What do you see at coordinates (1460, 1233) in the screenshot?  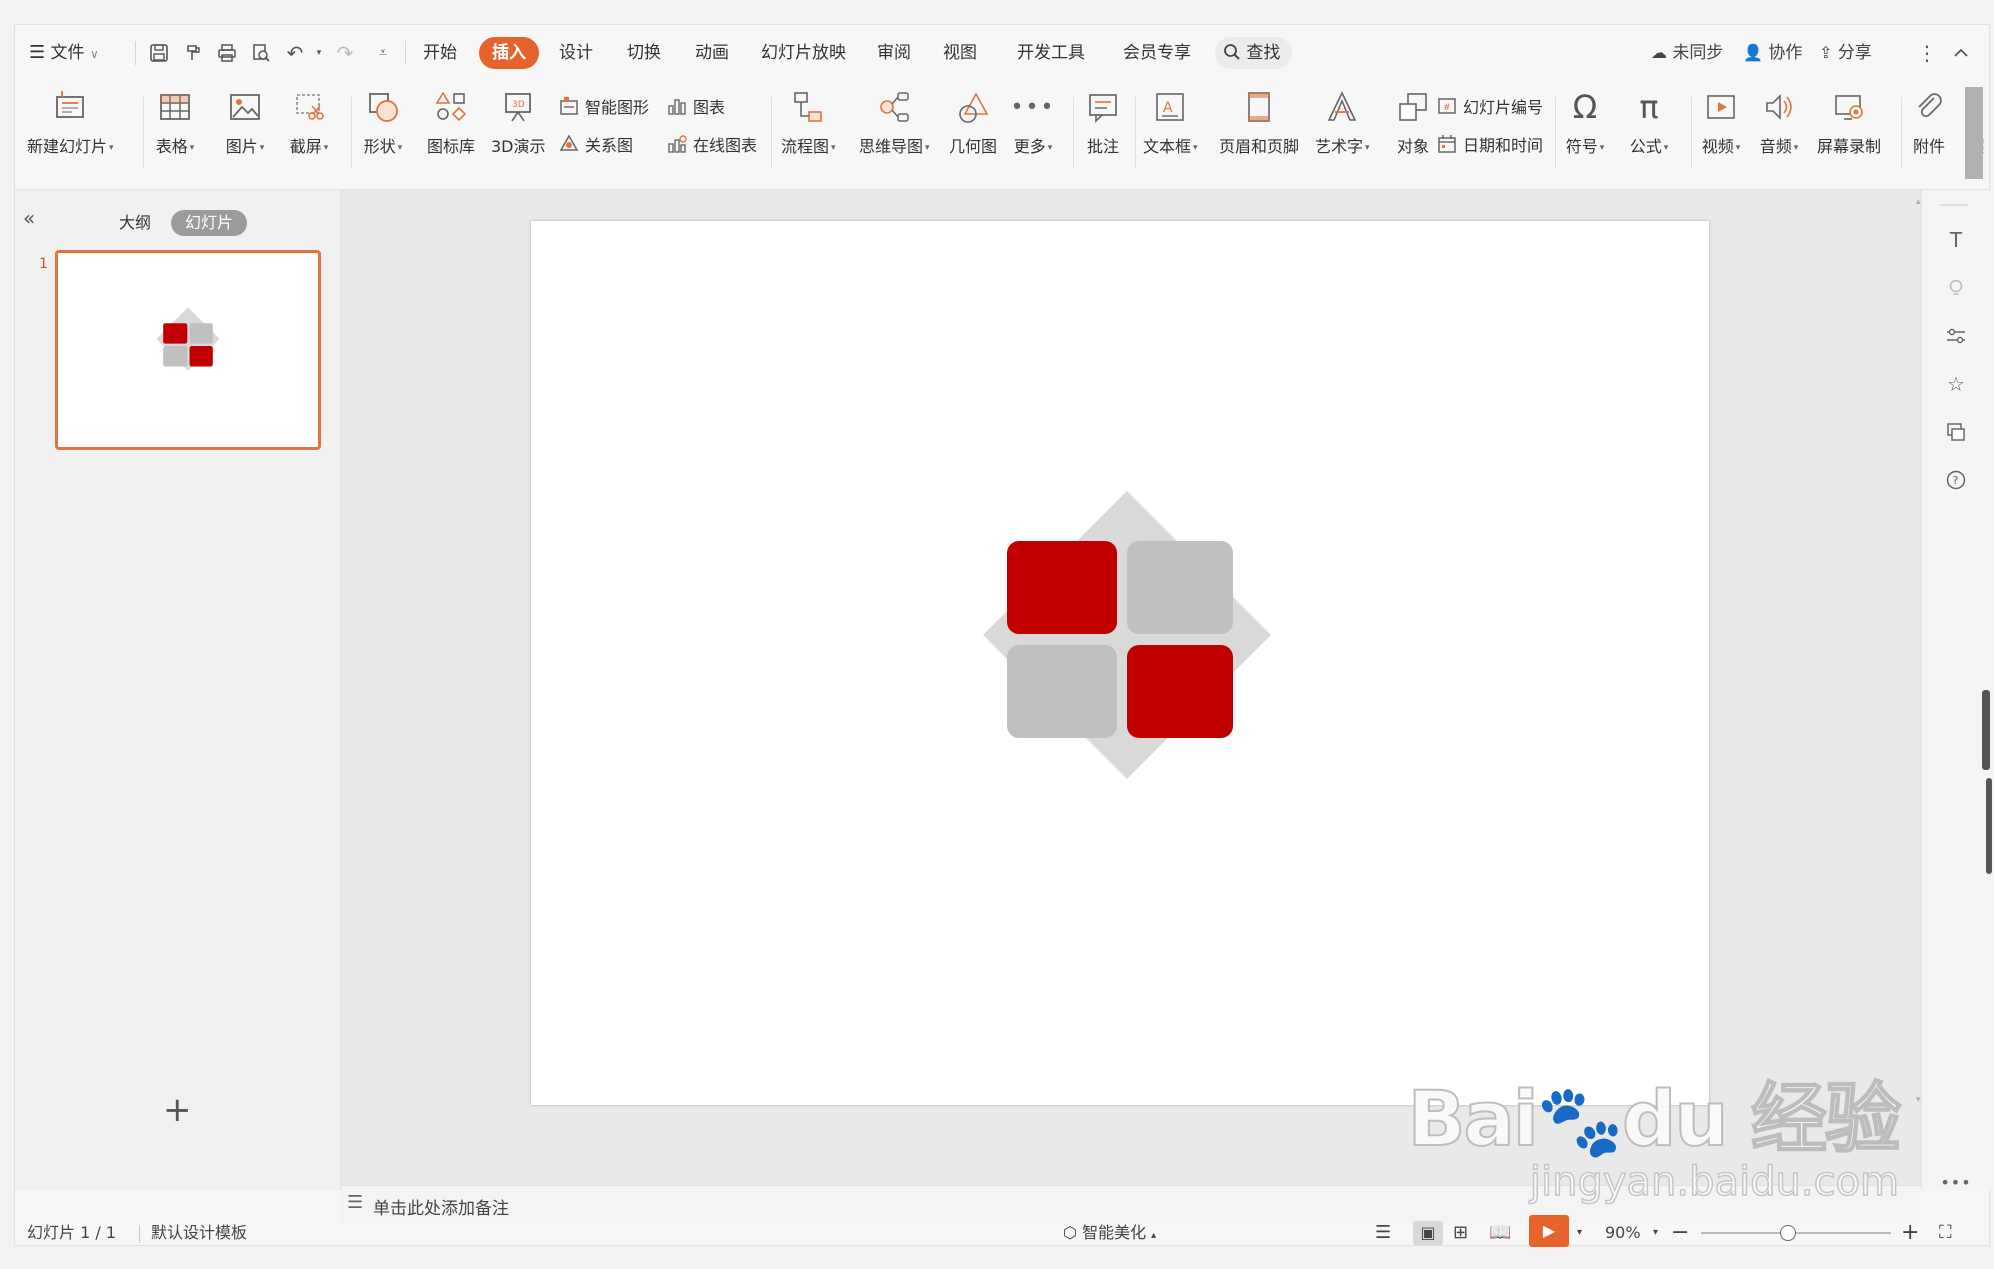 I see `slide-sorter-icon: ⊞` at bounding box center [1460, 1233].